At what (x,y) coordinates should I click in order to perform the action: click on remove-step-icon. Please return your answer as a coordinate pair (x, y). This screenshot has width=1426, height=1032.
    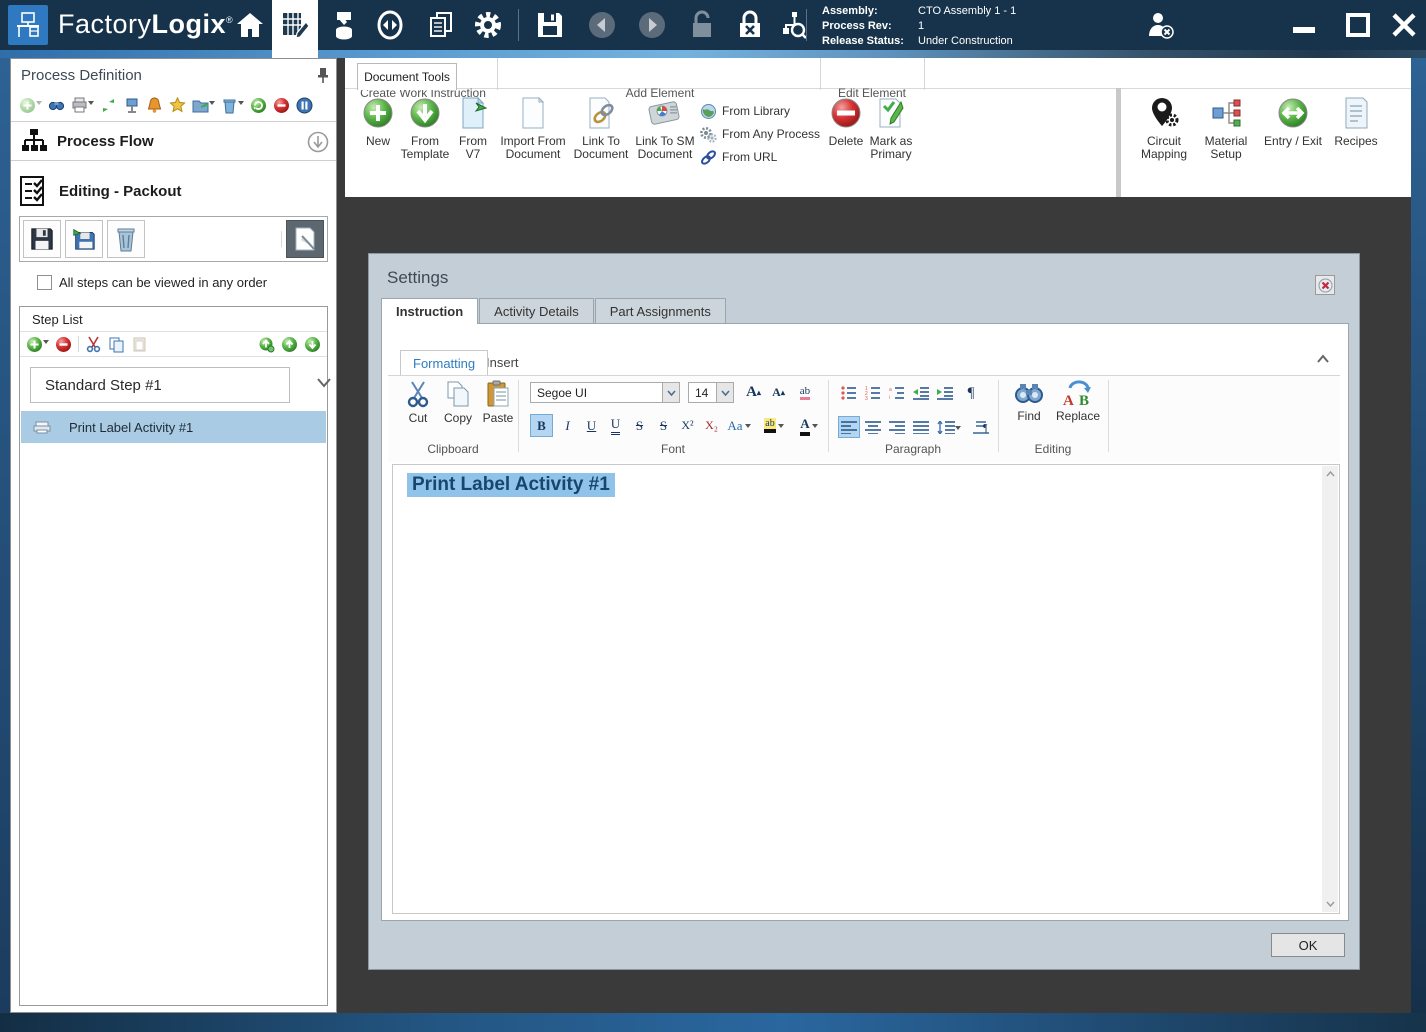
    Looking at the image, I should click on (63, 344).